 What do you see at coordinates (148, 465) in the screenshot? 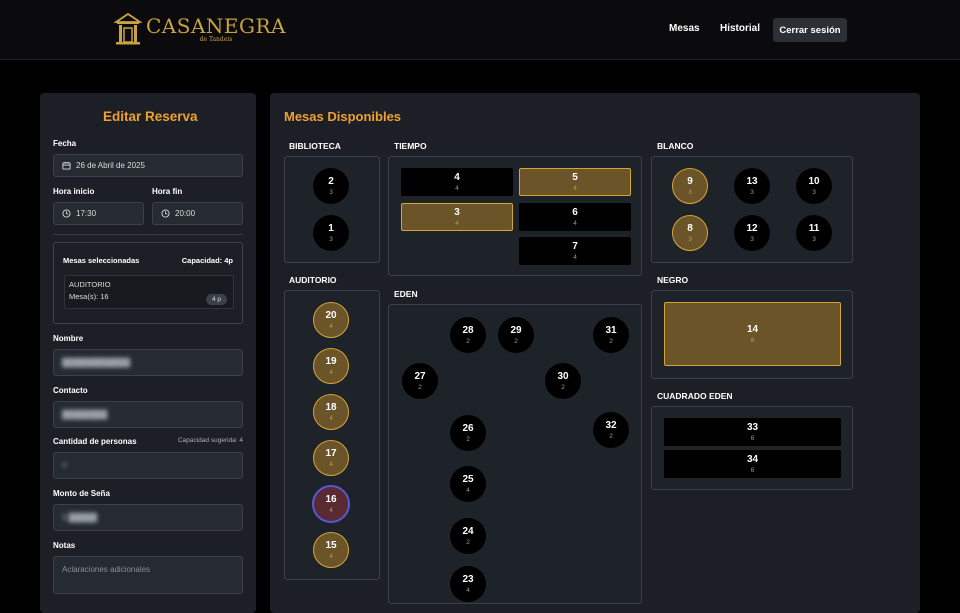
I see `cantidad-input: 4` at bounding box center [148, 465].